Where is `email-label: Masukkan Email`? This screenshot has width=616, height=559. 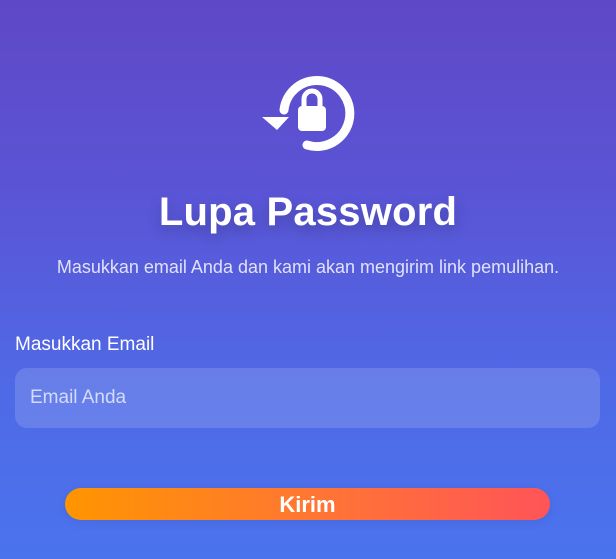 email-label: Masukkan Email is located at coordinates (85, 344).